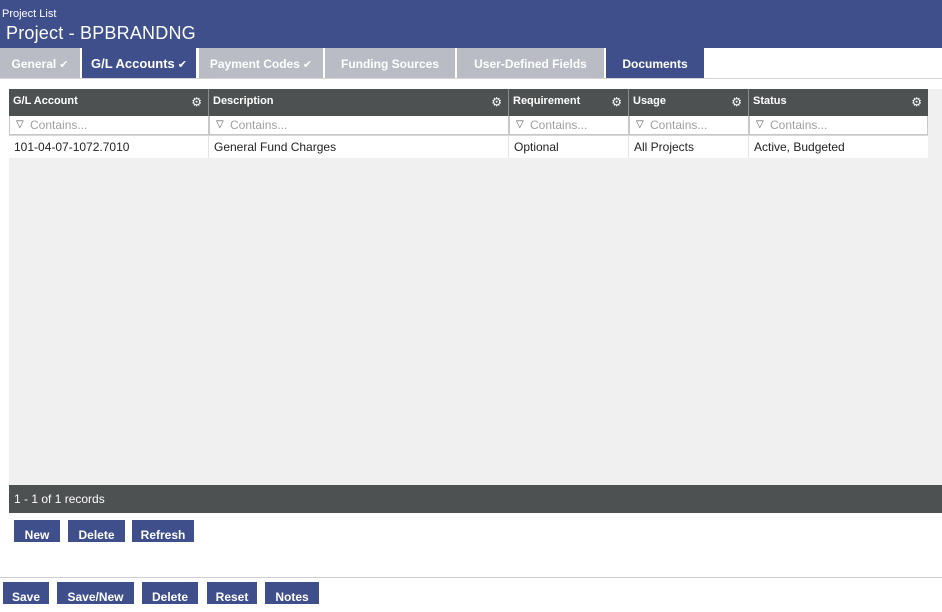 This screenshot has width=942, height=612. What do you see at coordinates (547, 101) in the screenshot?
I see `column-header-label: Requirement` at bounding box center [547, 101].